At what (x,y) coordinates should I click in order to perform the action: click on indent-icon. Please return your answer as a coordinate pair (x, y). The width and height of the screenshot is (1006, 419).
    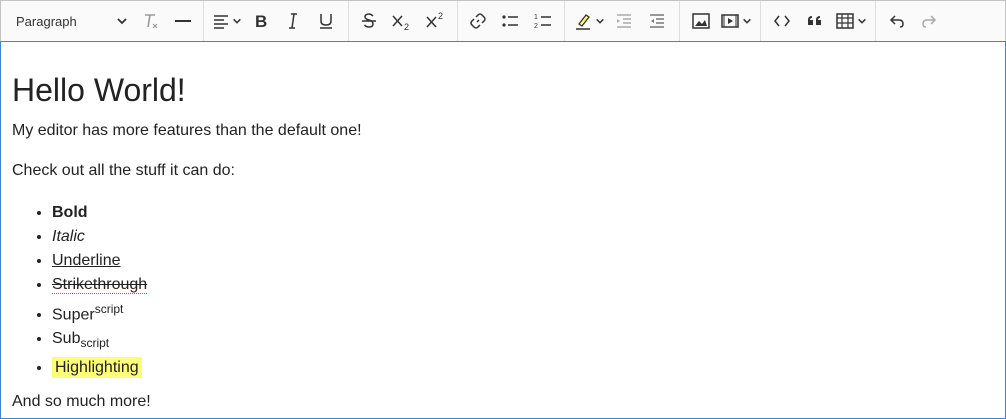
    Looking at the image, I should click on (657, 21).